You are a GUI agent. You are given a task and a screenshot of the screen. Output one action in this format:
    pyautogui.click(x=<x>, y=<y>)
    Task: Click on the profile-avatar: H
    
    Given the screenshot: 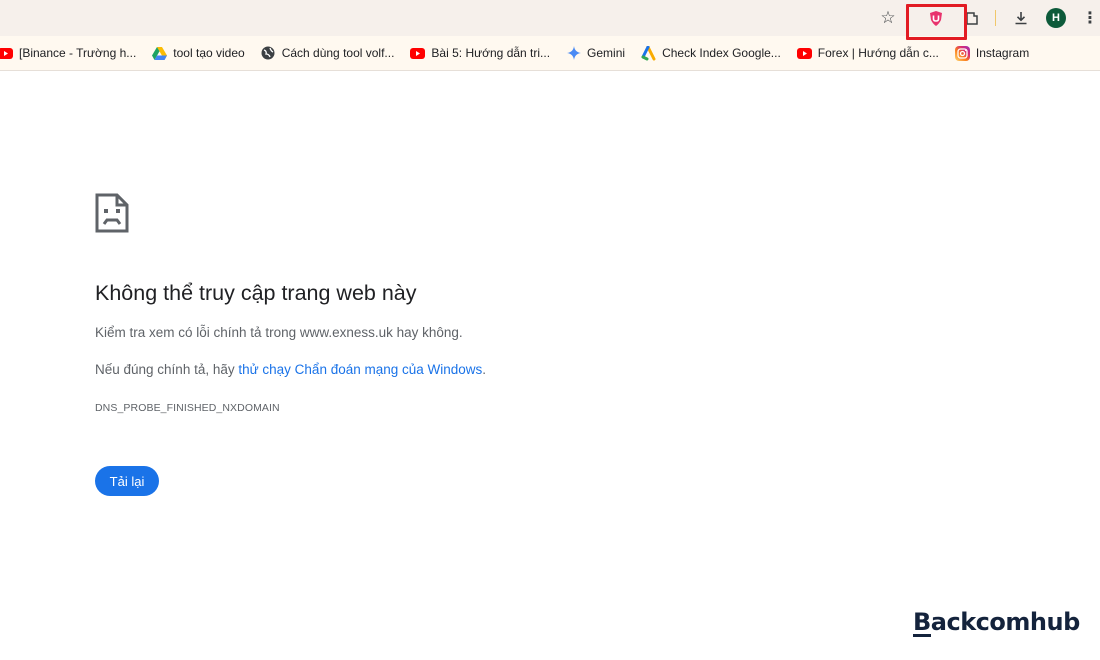 What is the action you would take?
    pyautogui.click(x=1056, y=18)
    